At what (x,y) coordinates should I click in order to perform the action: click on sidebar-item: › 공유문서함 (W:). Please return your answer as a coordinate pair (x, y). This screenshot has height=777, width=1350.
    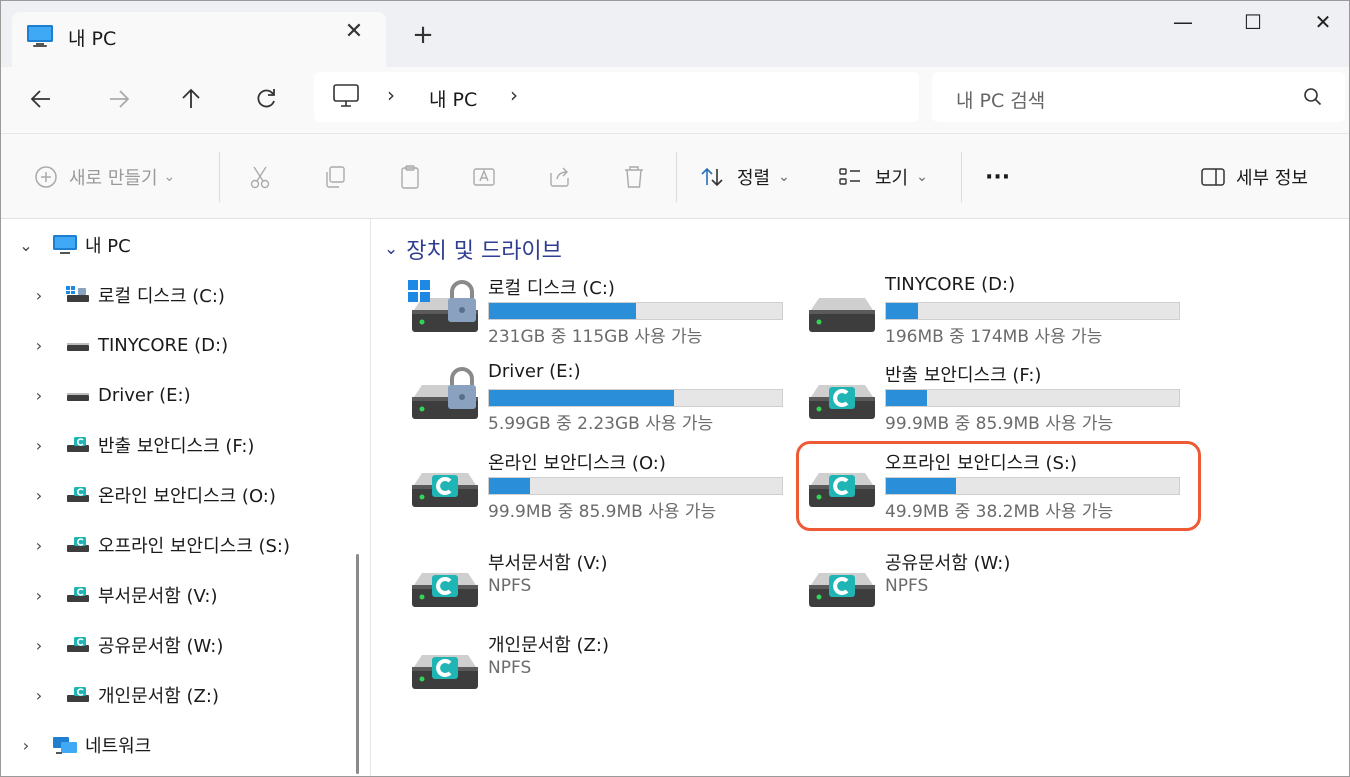
    Looking at the image, I should click on (171, 645).